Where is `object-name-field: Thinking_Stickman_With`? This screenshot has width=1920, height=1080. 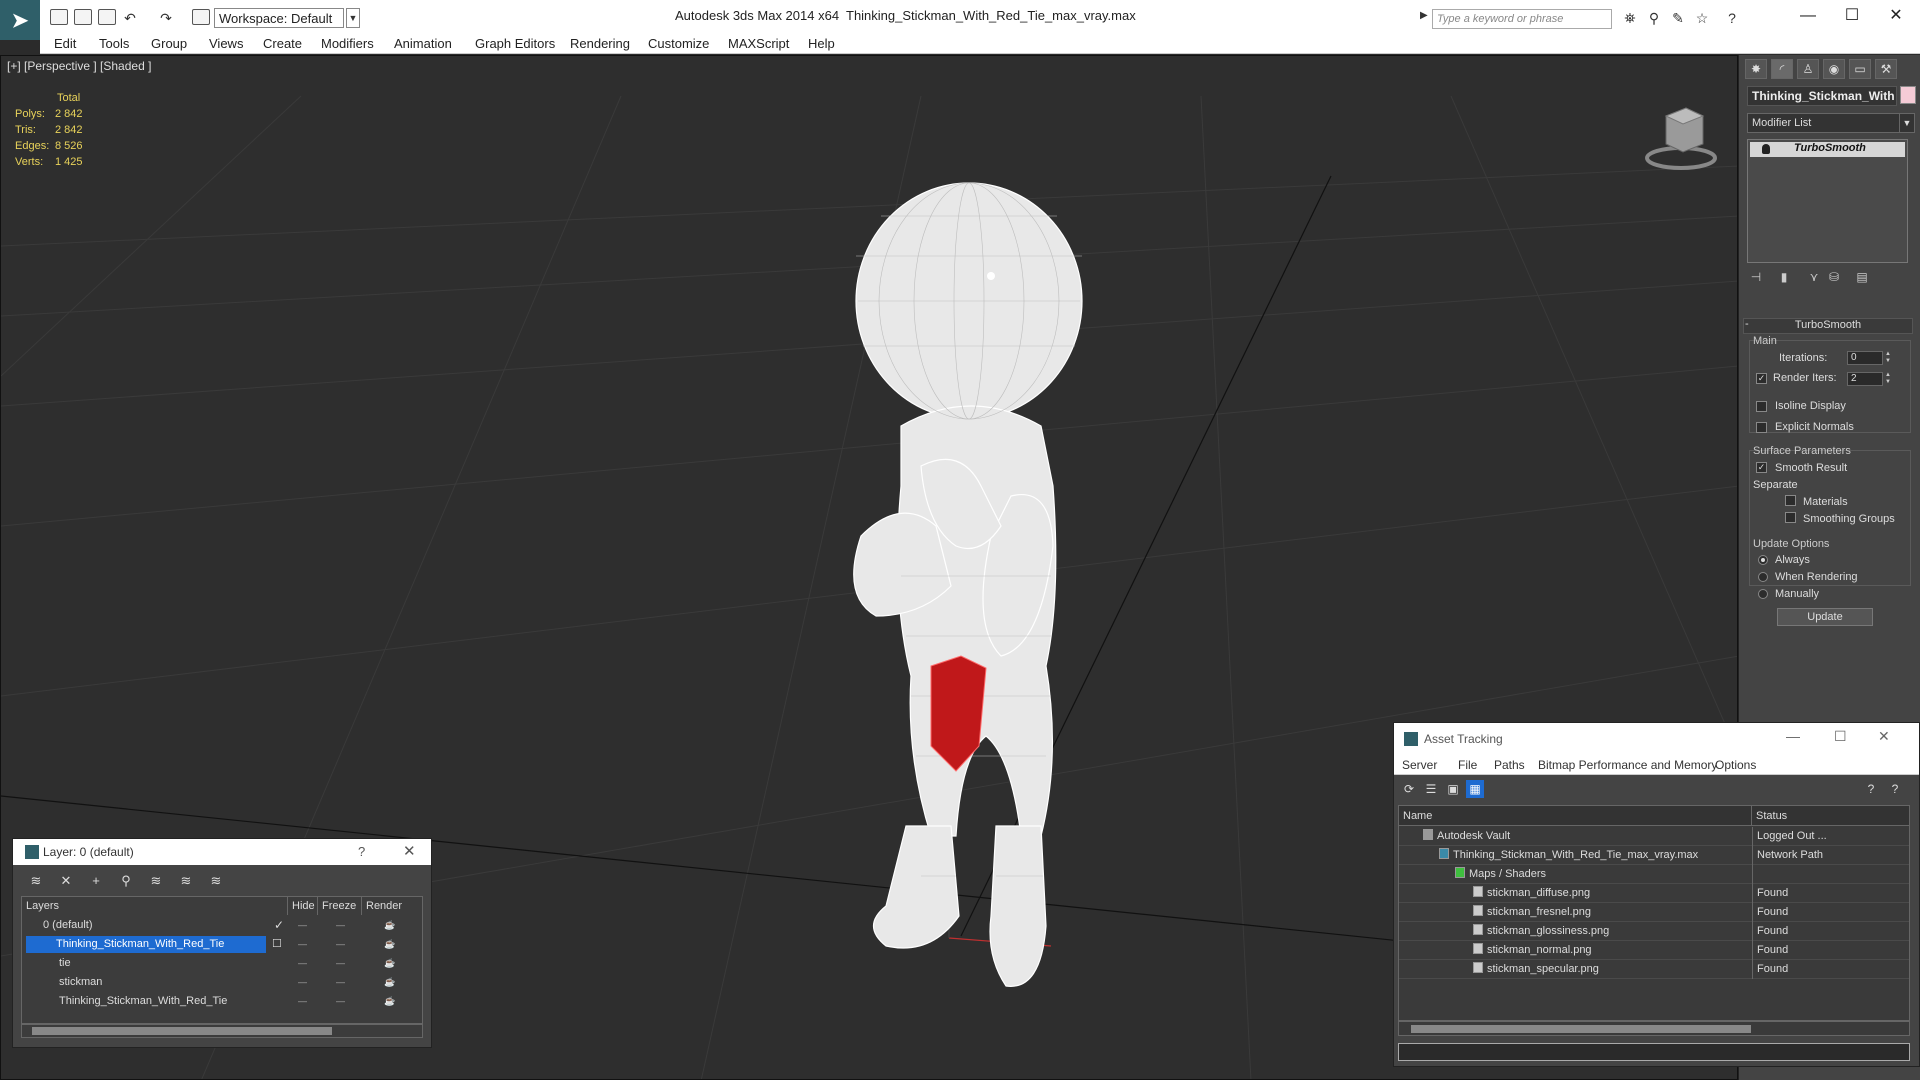 object-name-field: Thinking_Stickman_With is located at coordinates (1822, 96).